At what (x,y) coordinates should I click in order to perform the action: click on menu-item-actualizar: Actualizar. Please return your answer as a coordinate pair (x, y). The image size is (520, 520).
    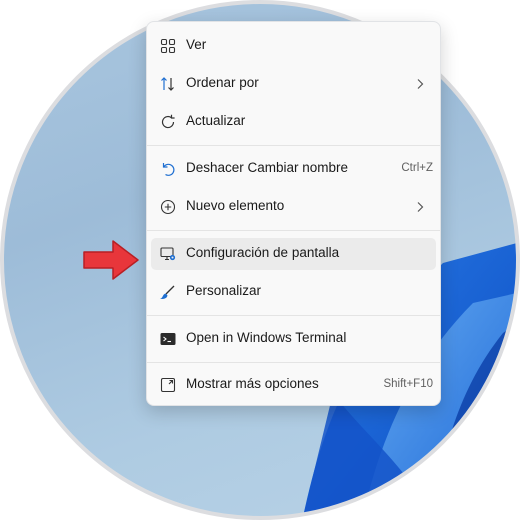
    Looking at the image, I should click on (293, 122).